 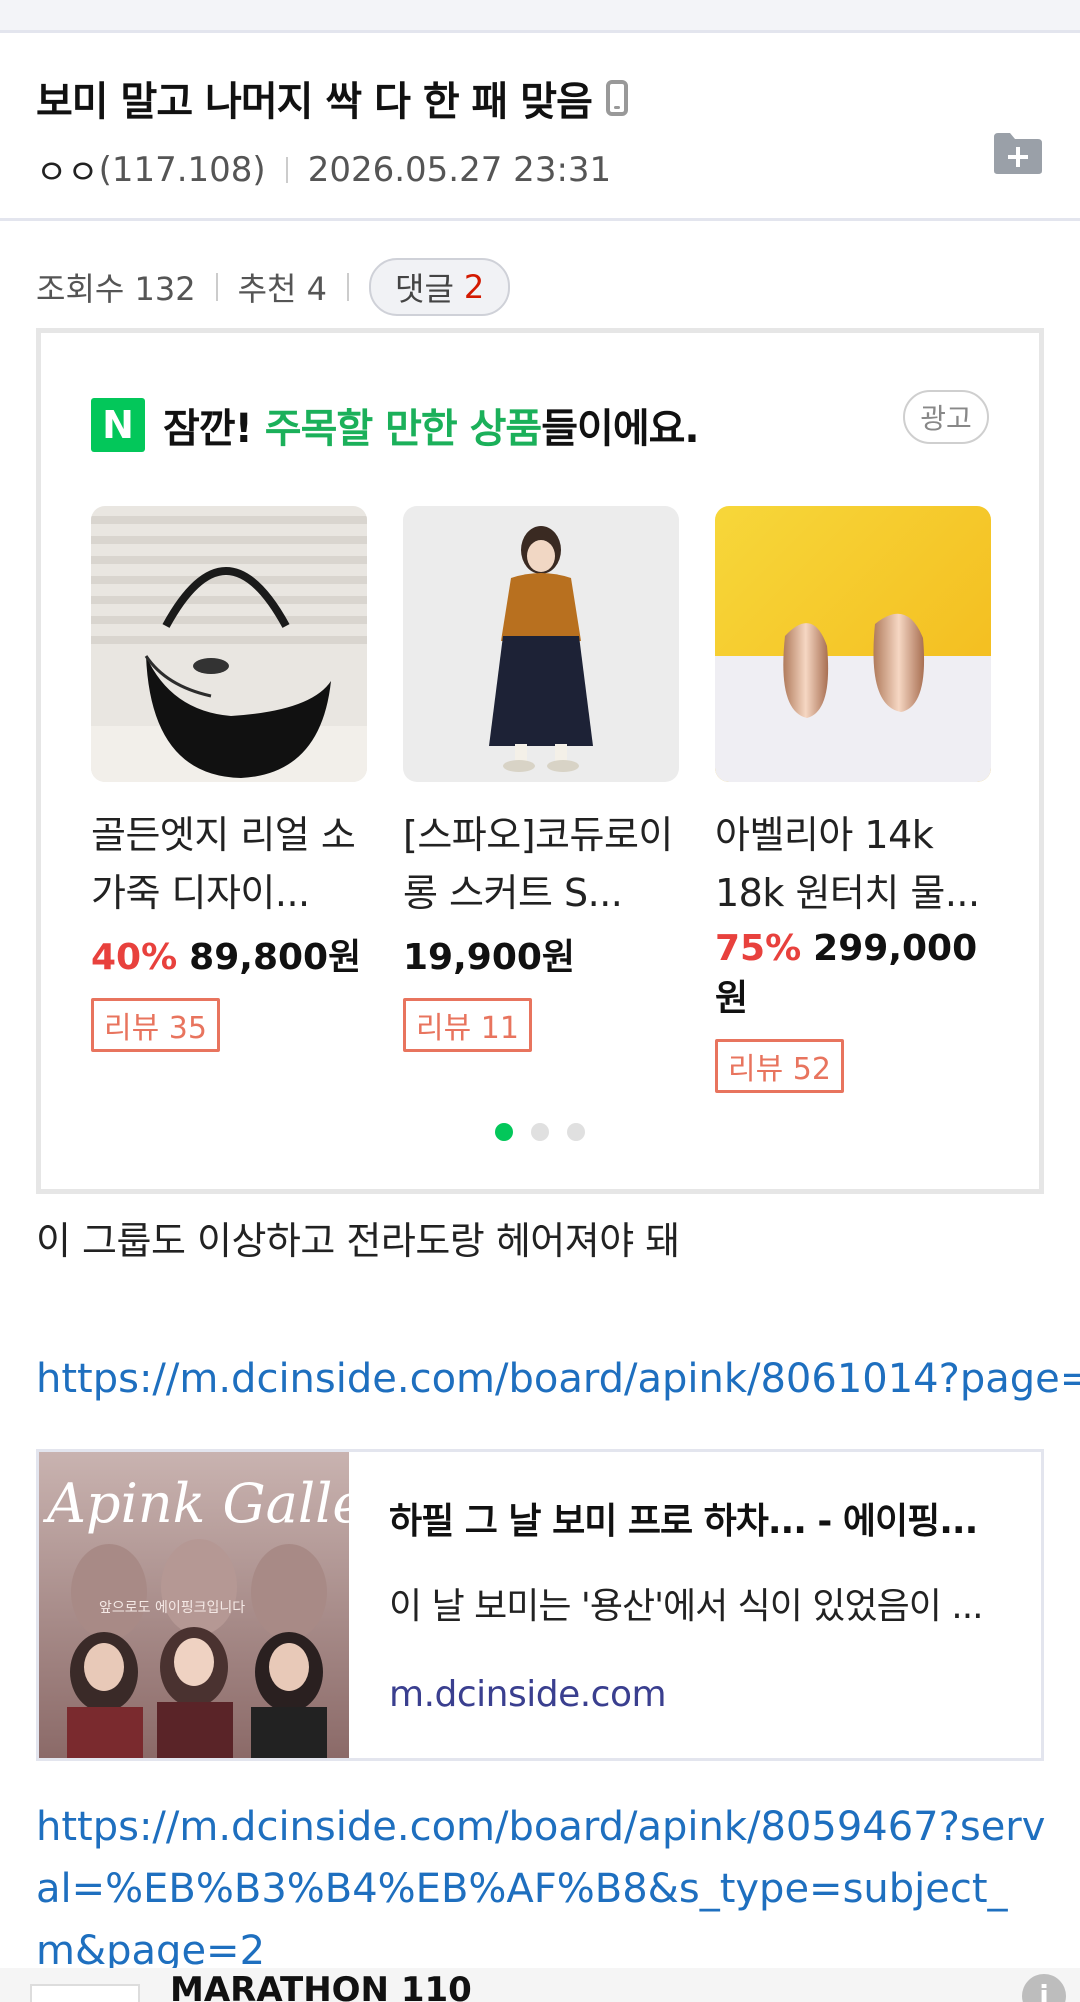 What do you see at coordinates (172, 1608) in the screenshot?
I see `preview-image-caption: 앞으로도 에이핑크입니다` at bounding box center [172, 1608].